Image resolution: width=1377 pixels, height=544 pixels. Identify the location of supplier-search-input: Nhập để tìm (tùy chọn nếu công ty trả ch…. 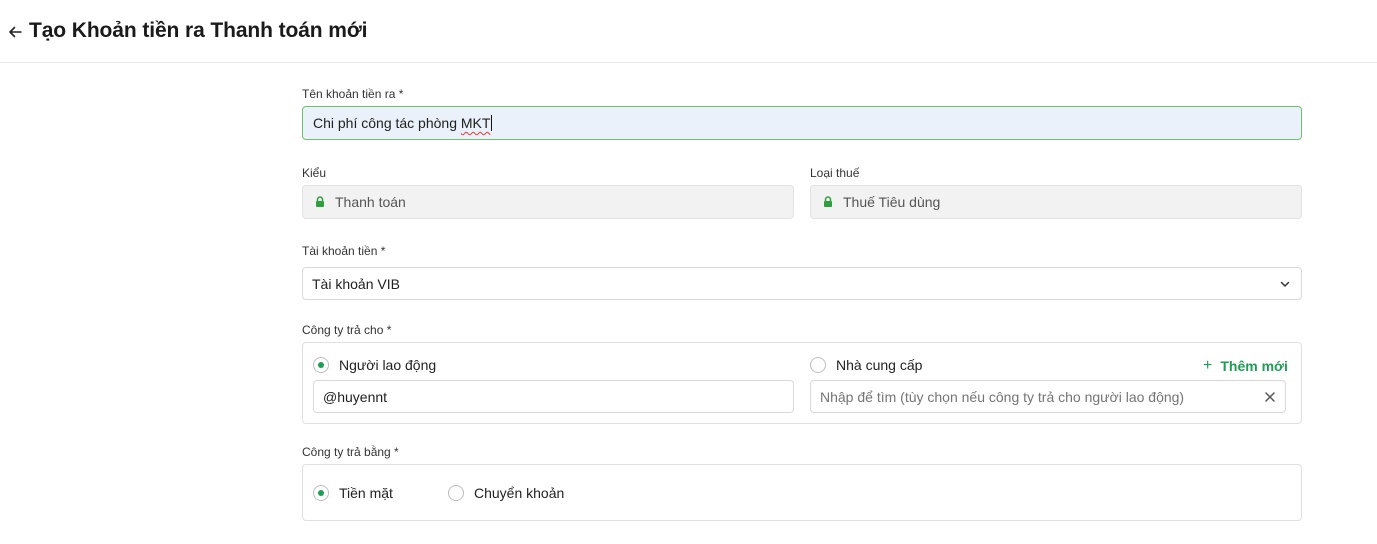
(1048, 396).